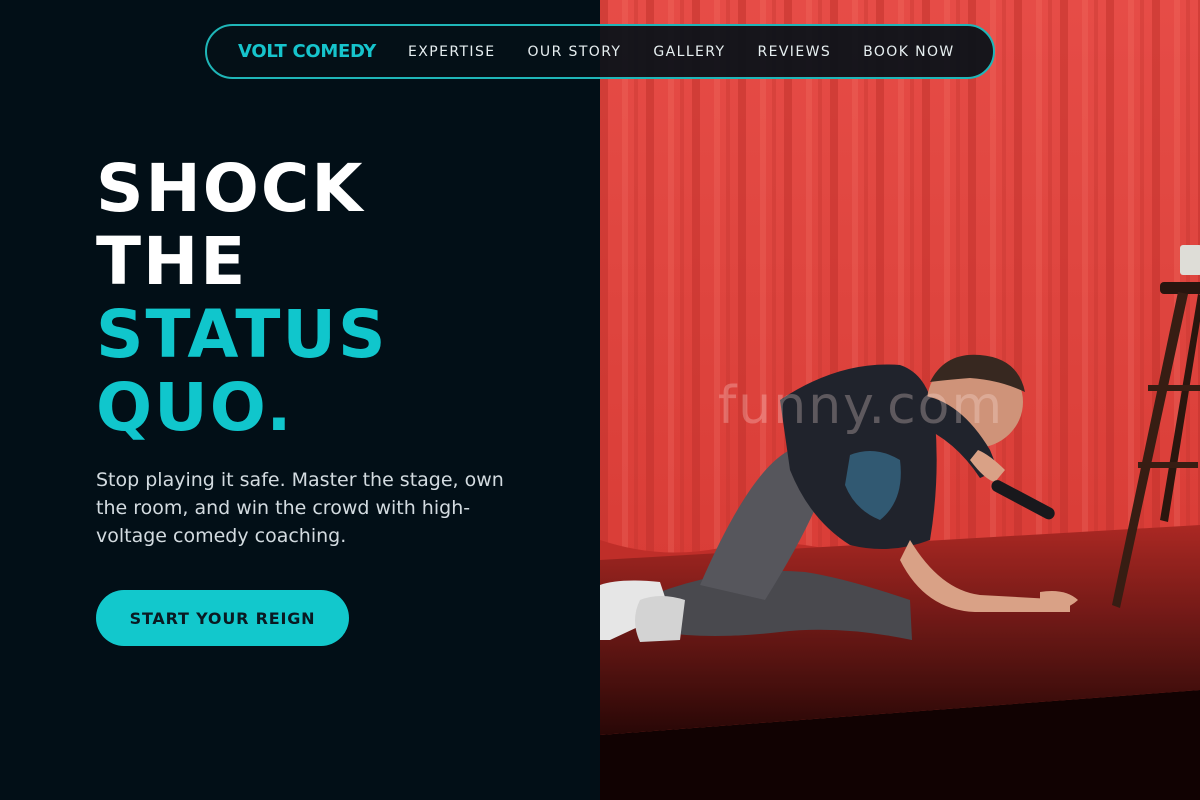  Describe the element at coordinates (575, 52) in the screenshot. I see `nav-link-our-story: OUR STORY` at that location.